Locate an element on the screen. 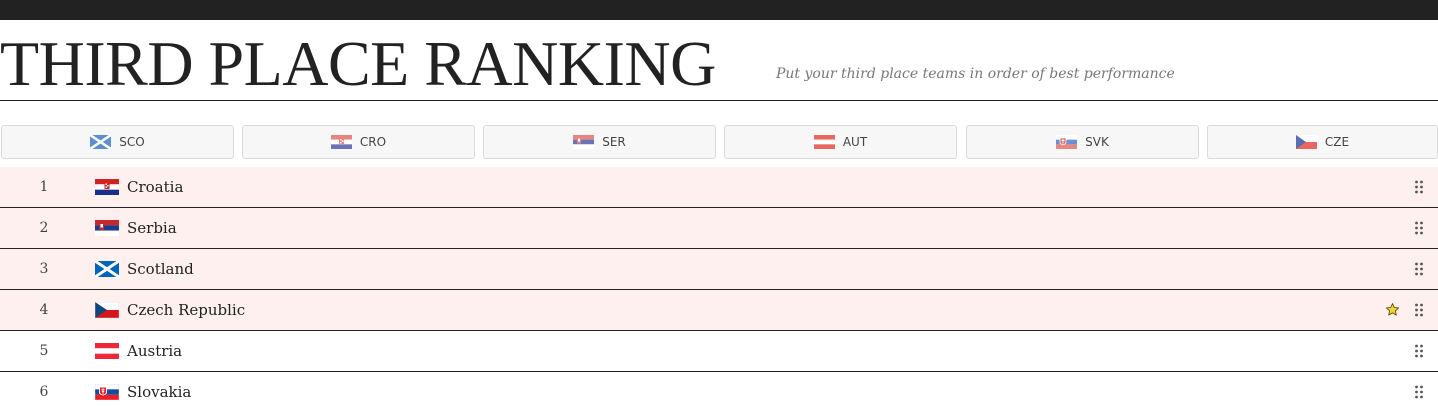  team-chip-sco: SCO is located at coordinates (117, 142).